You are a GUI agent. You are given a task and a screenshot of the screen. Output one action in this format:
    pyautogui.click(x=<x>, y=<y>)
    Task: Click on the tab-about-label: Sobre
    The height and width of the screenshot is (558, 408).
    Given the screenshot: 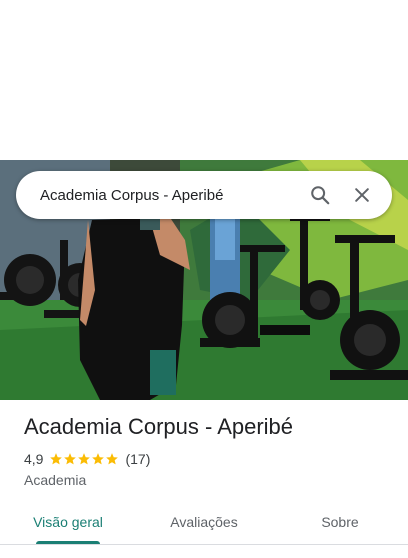 What is the action you would take?
    pyautogui.click(x=340, y=522)
    